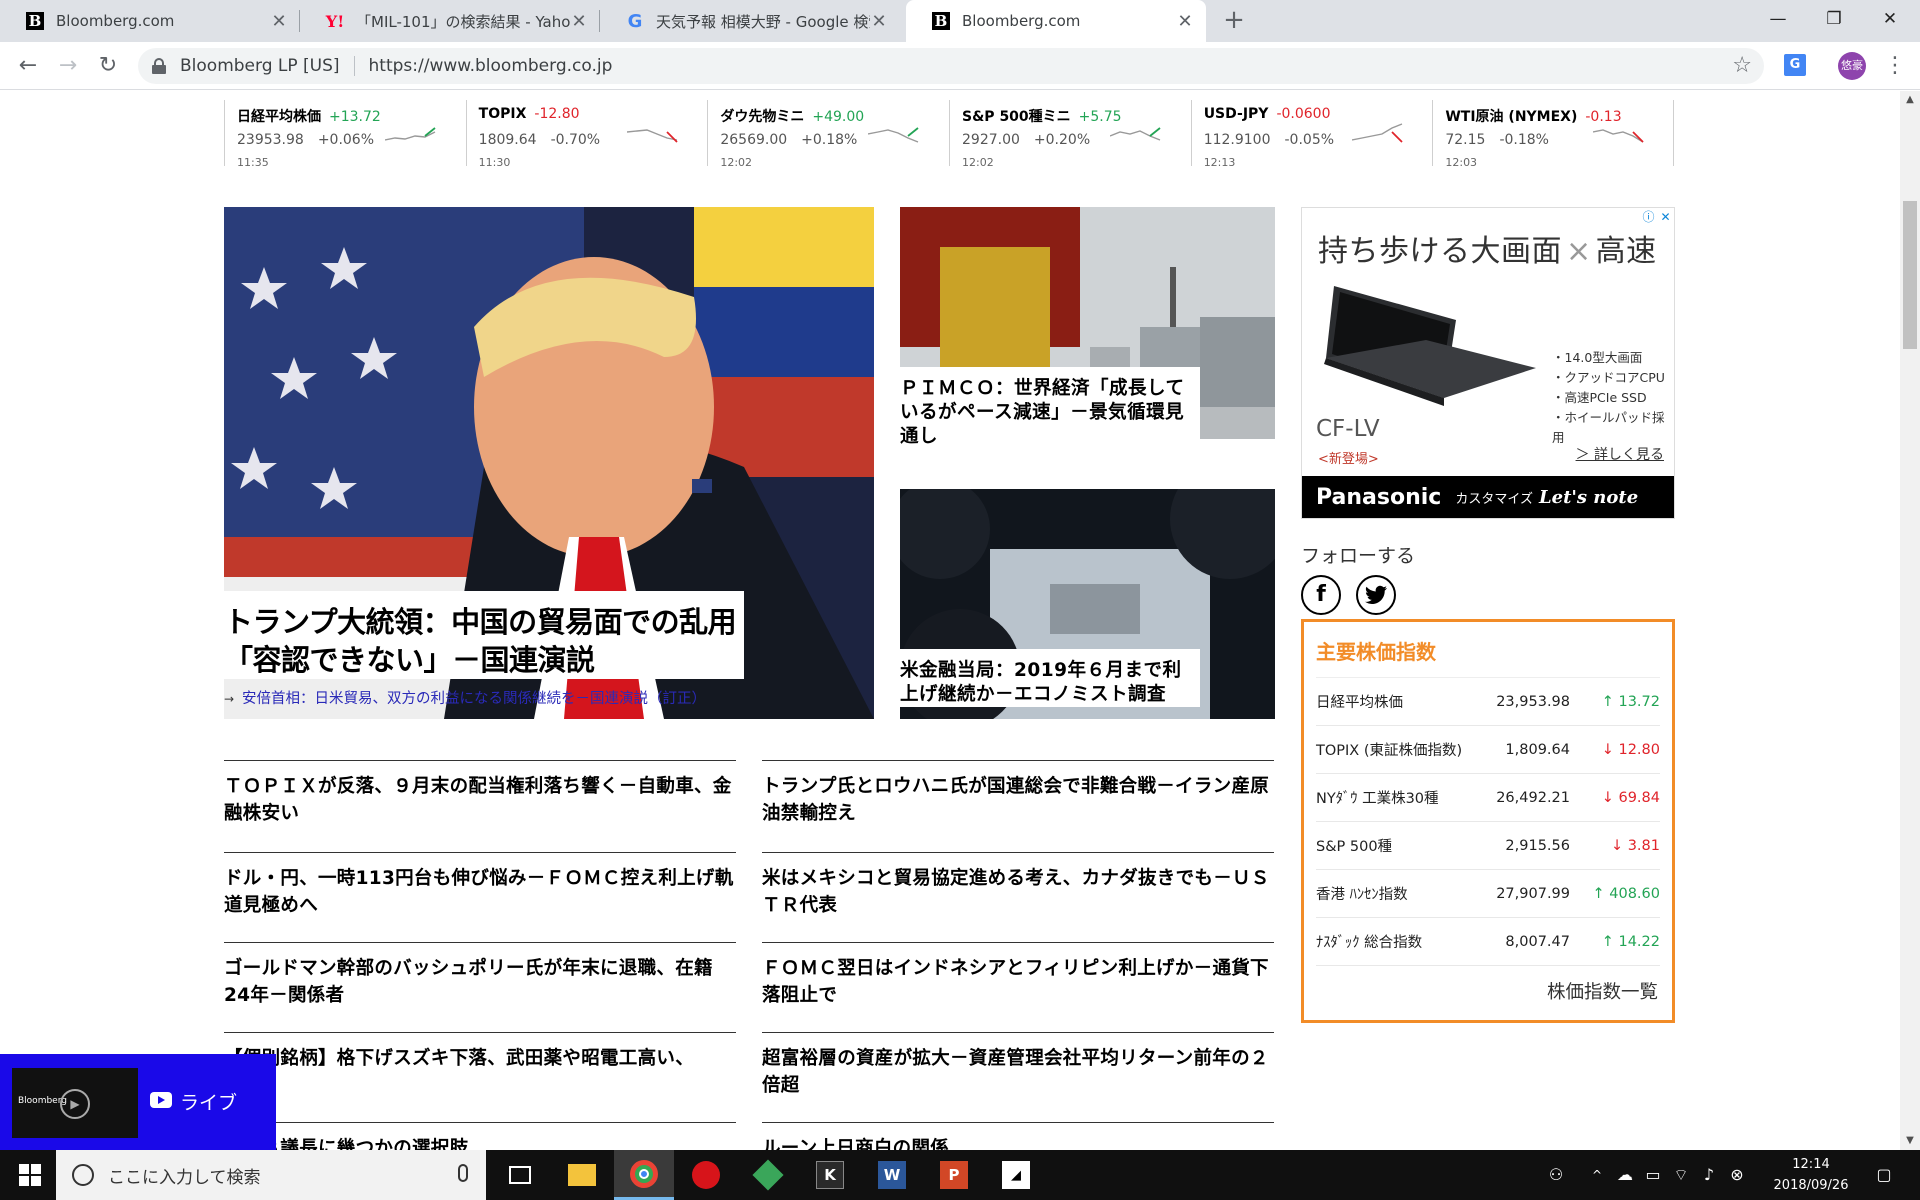  Describe the element at coordinates (345, 134) in the screenshot. I see `ticker-item: 日経平均株価 +13.72 23953.98 +0.06% 11:35` at that location.